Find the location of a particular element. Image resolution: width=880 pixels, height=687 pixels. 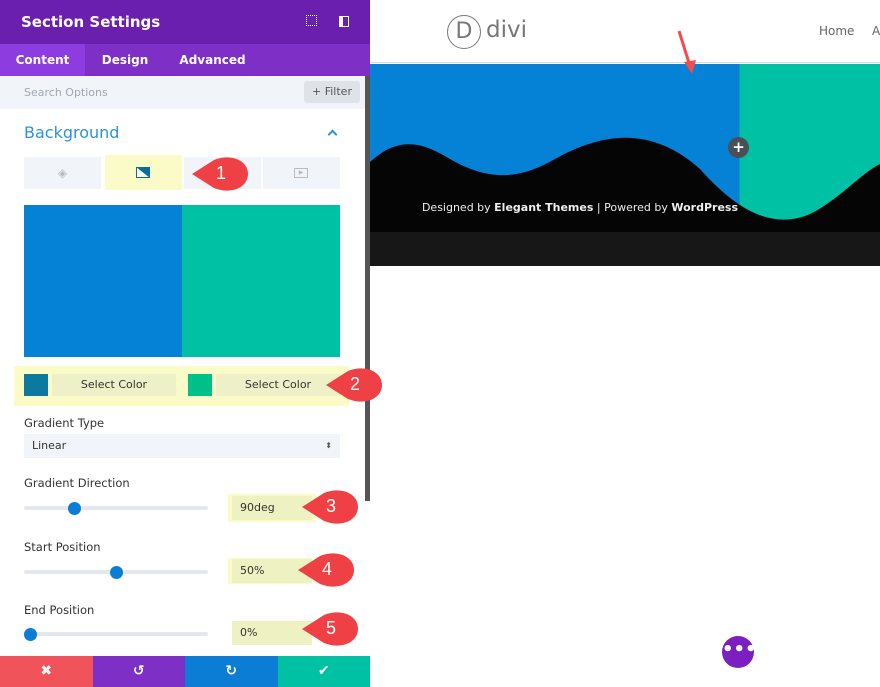

gradient-icon is located at coordinates (143, 172).